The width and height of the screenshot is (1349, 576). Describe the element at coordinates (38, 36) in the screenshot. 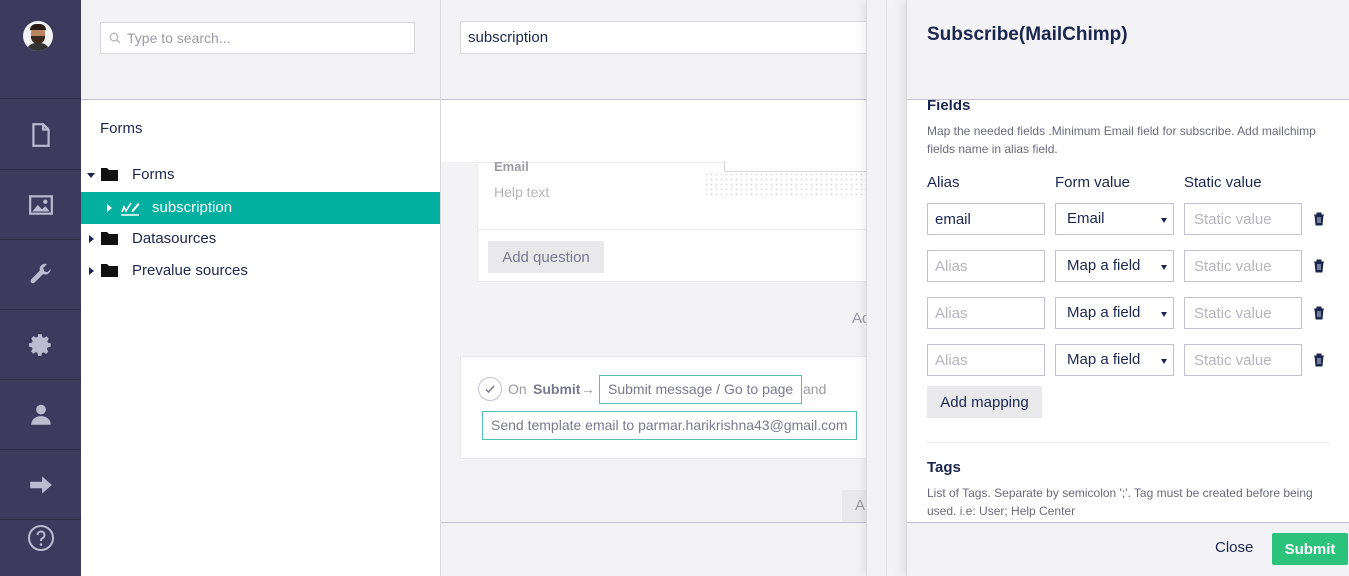

I see `user-avatar` at that location.